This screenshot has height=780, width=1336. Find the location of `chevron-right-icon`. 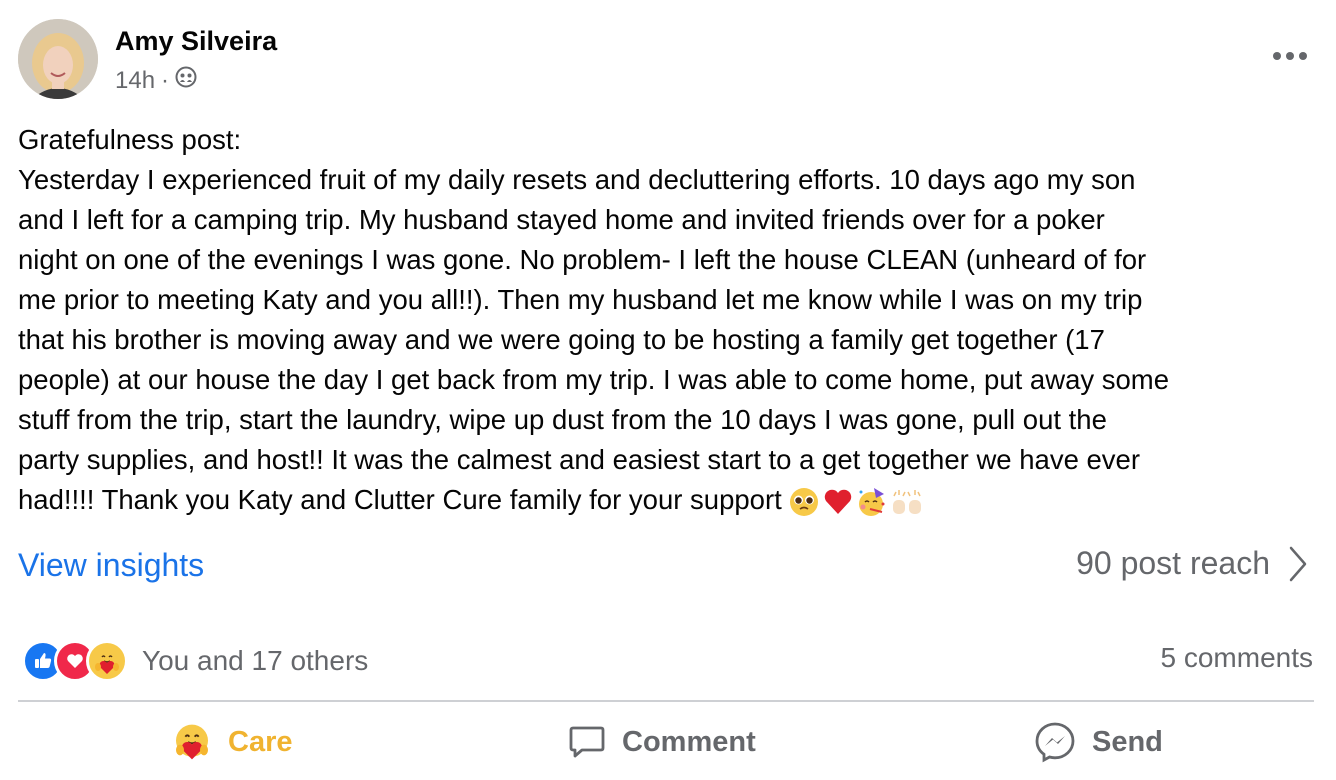

chevron-right-icon is located at coordinates (1298, 563).